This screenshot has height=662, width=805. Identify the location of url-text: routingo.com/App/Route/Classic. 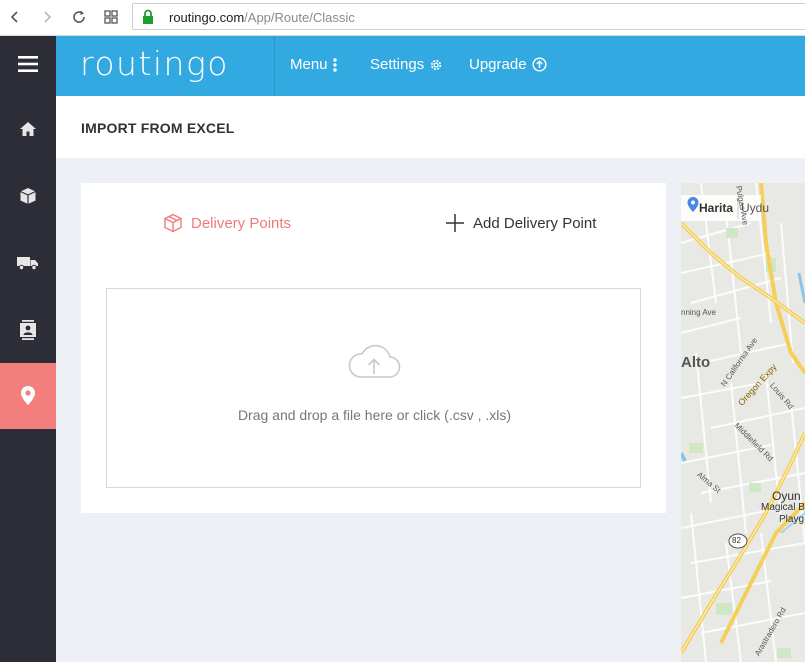
(262, 17).